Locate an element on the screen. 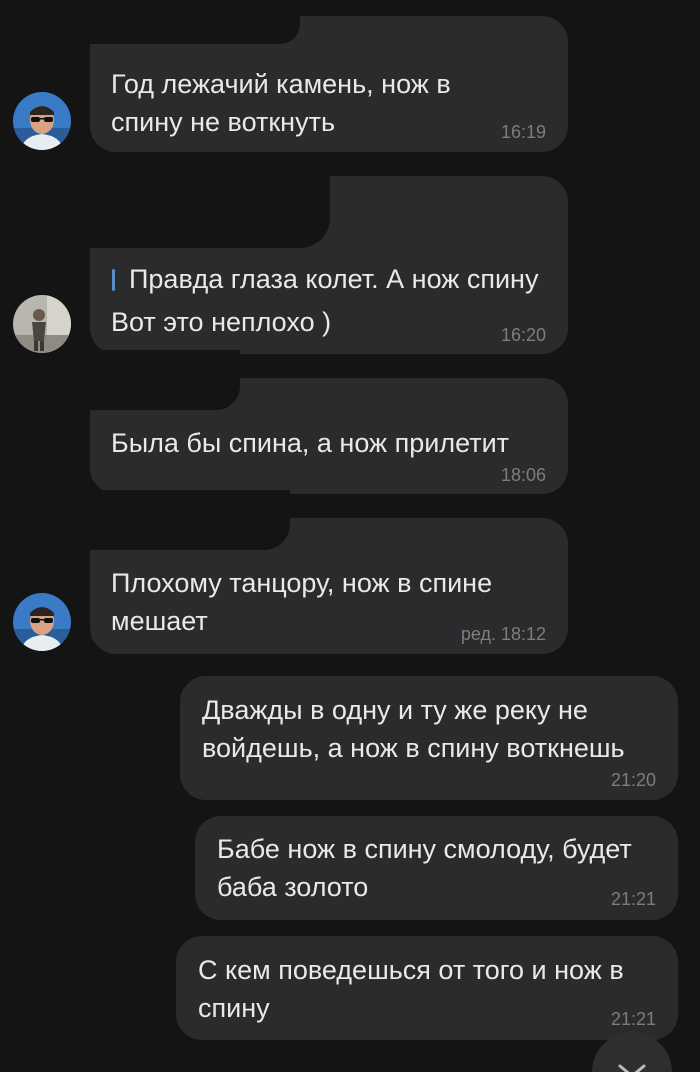 Image resolution: width=700 pixels, height=1072 pixels. message-text: Была бы спина, а нож прилетит is located at coordinates (310, 443).